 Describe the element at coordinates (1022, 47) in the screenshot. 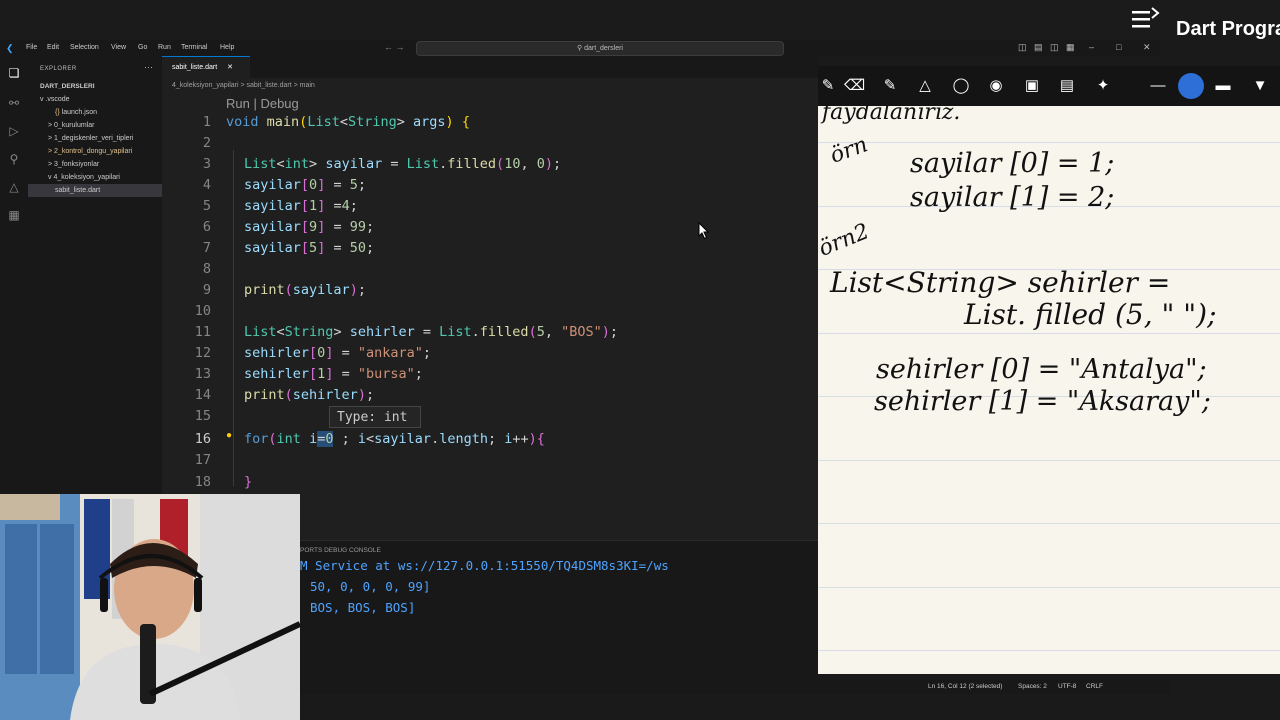

I see `layout-icon: ◫` at that location.